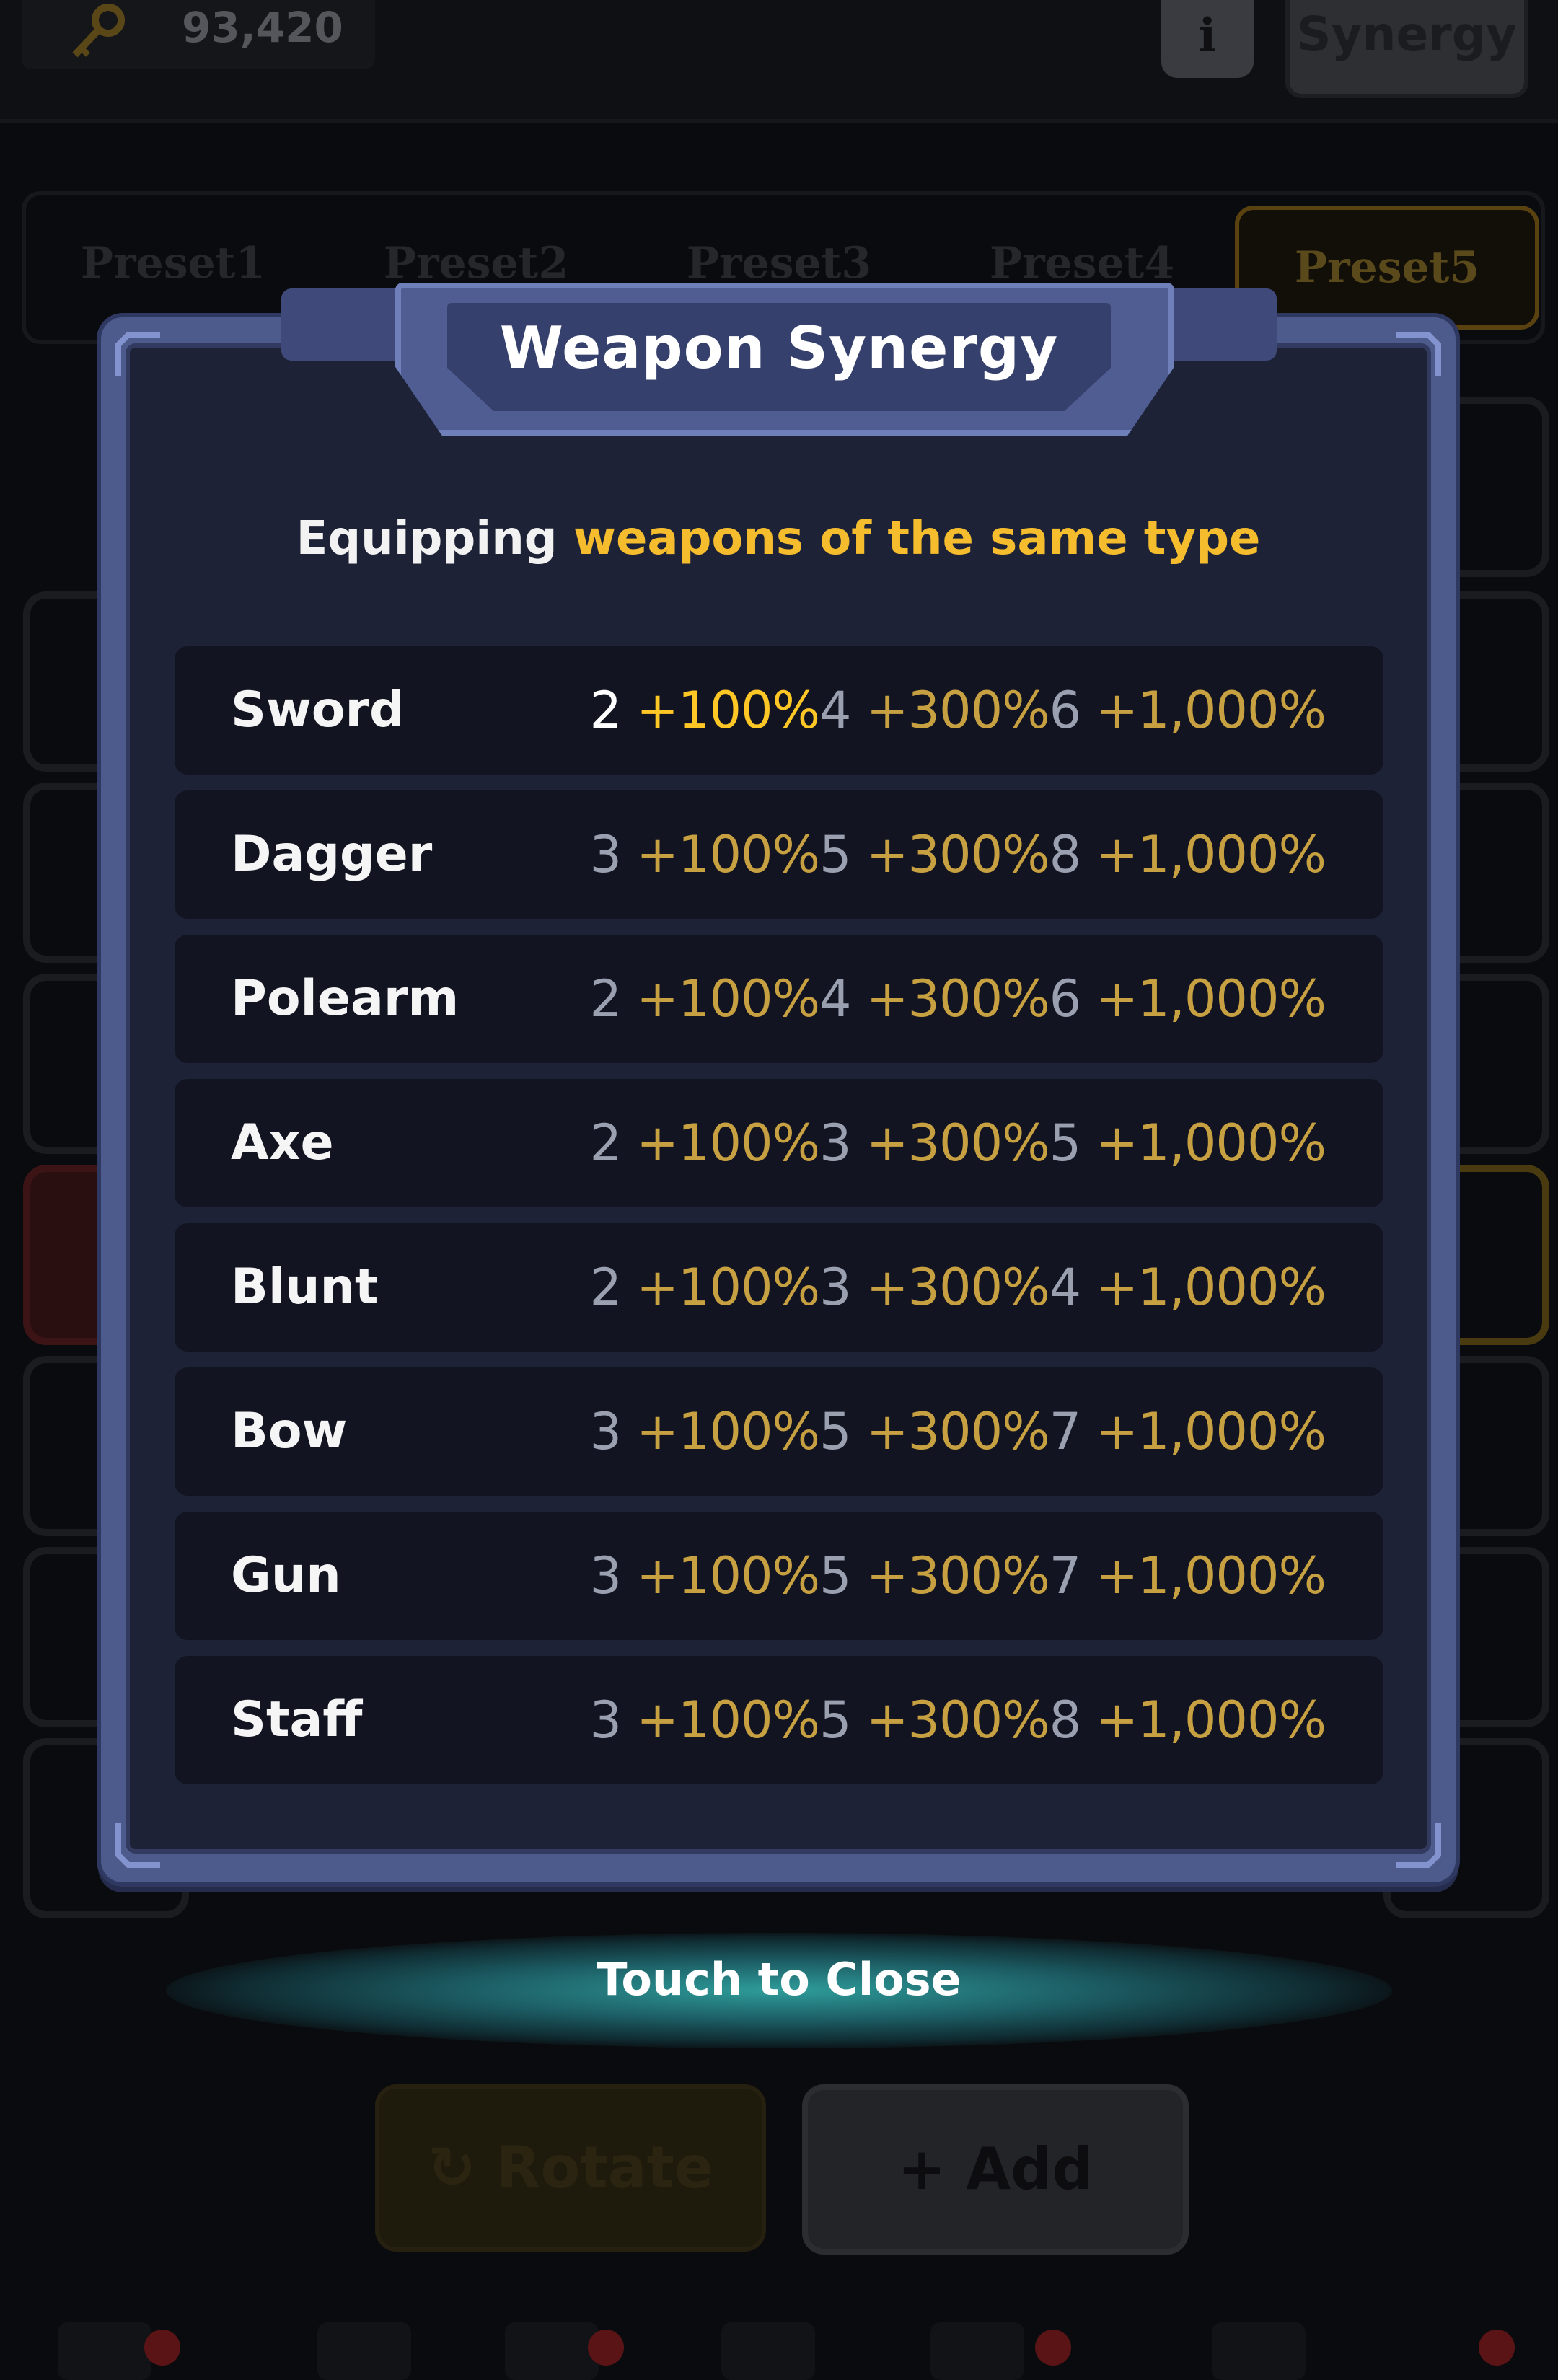 The height and width of the screenshot is (2380, 1558). Describe the element at coordinates (1406, 49) in the screenshot. I see `synergy-button: Synergy` at that location.